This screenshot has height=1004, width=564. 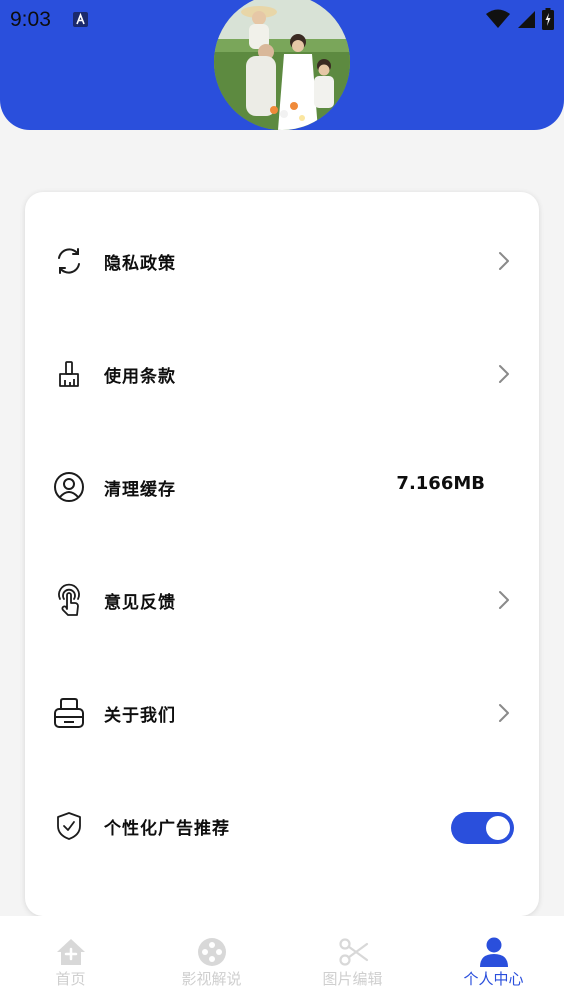 I want to click on tab-home: 首页, so click(x=70, y=960).